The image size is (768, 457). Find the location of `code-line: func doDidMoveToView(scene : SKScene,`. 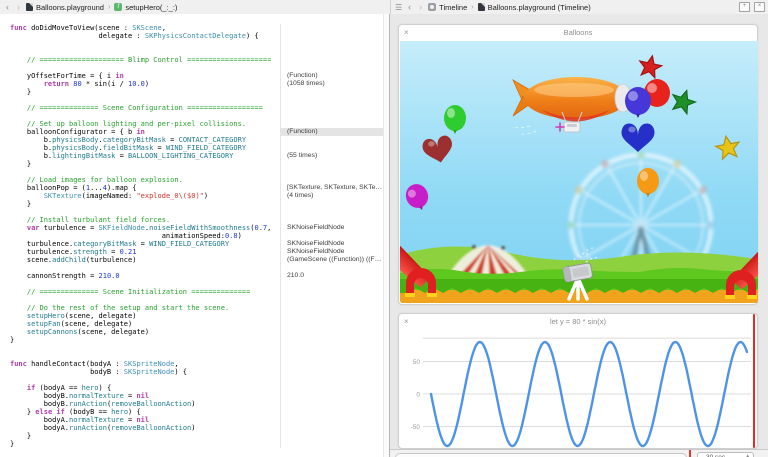

code-line: func doDidMoveToView(scene : SKScene, is located at coordinates (191, 28).